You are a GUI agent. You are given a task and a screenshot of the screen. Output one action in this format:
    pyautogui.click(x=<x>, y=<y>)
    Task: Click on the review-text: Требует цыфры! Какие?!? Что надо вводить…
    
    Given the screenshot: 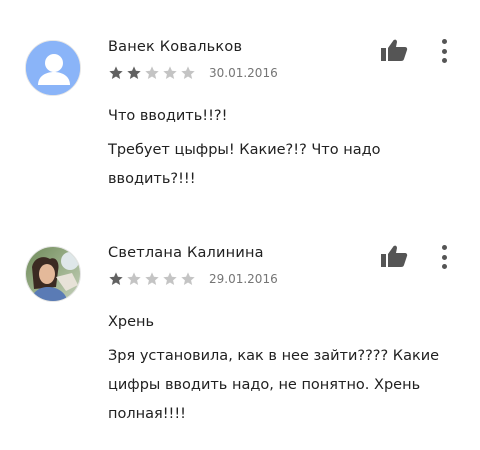 What is the action you would take?
    pyautogui.click(x=244, y=164)
    